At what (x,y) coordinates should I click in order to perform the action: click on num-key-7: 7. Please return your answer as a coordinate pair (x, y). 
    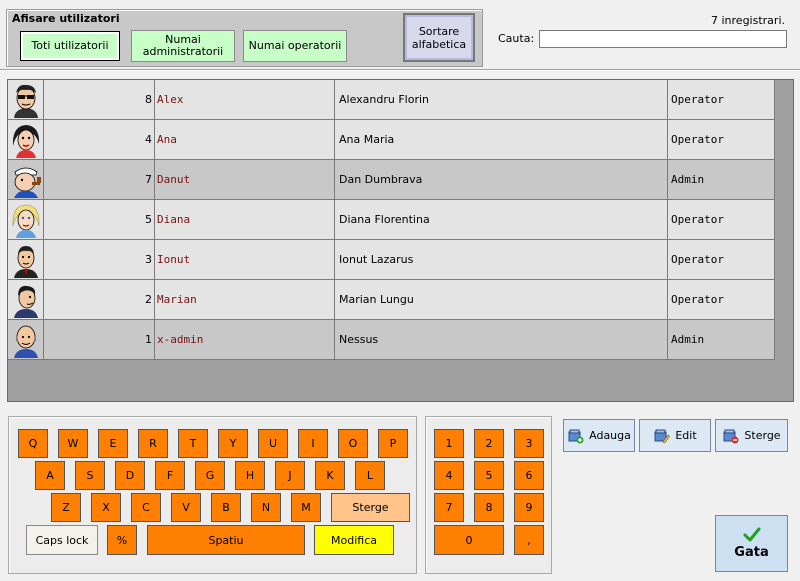
    Looking at the image, I should click on (449, 507).